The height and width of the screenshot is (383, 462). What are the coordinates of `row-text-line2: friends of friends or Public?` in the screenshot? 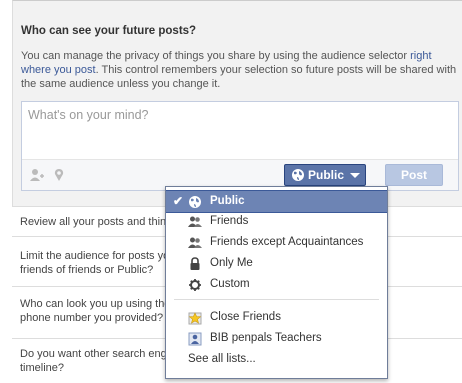 It's located at (87, 270).